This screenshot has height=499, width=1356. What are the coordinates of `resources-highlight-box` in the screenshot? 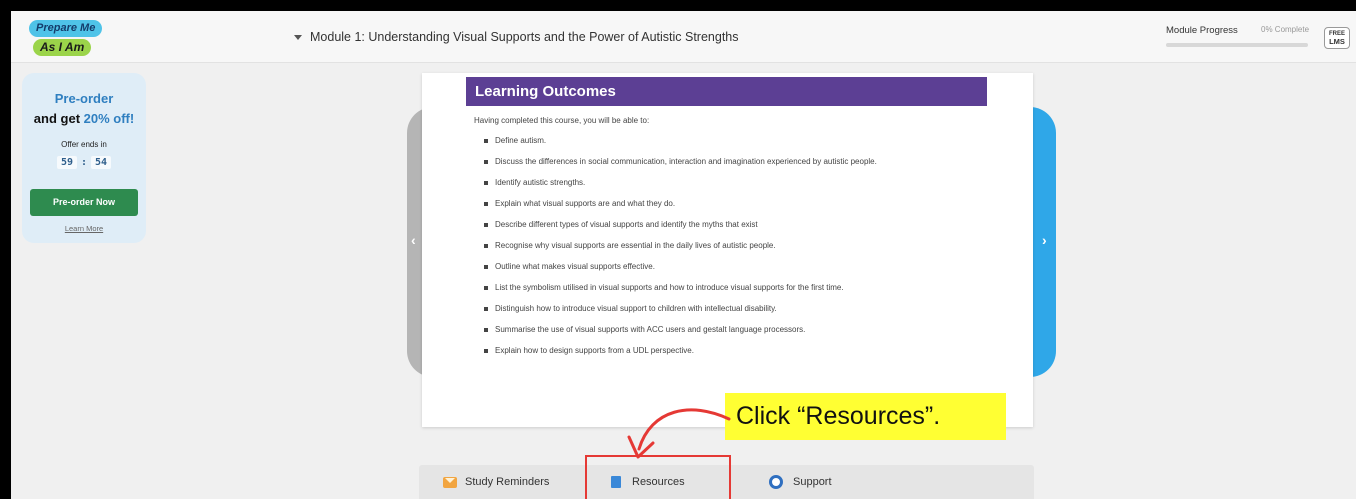 It's located at (658, 477).